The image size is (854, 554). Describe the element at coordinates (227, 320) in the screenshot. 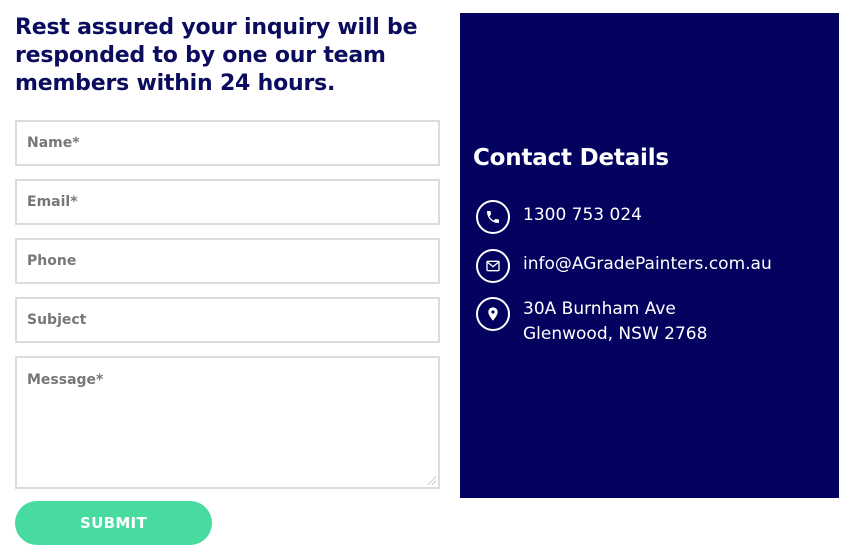

I see `subject-input` at that location.